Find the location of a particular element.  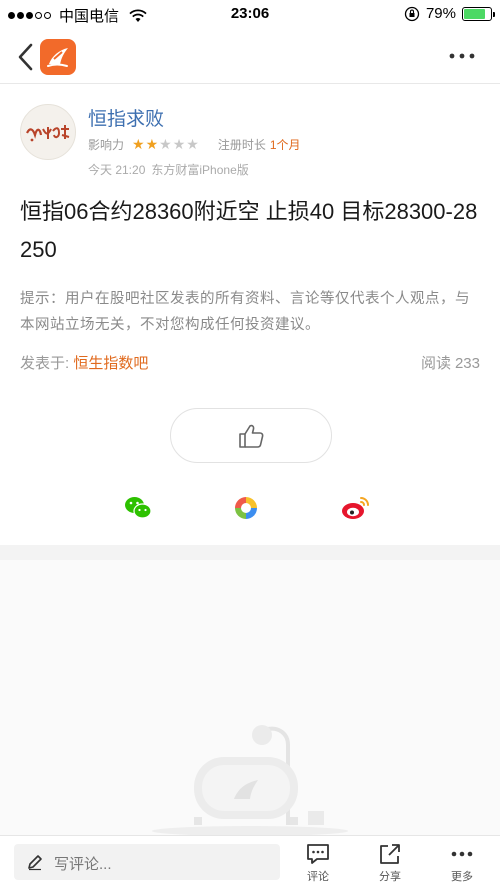

more-horizontal-icon is located at coordinates (462, 854).